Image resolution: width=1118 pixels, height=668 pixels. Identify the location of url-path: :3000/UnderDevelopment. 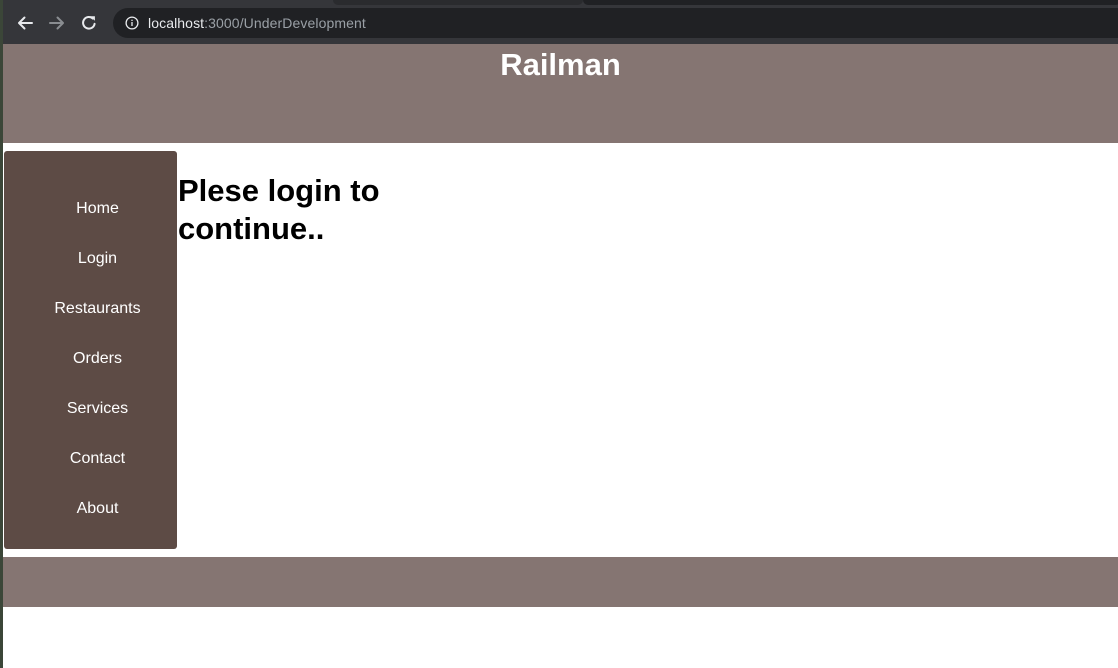
(285, 23).